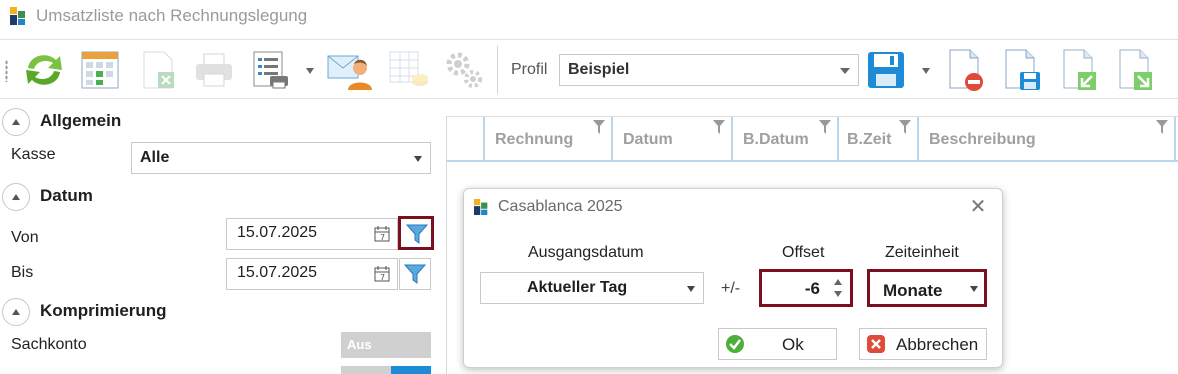 This screenshot has width=1178, height=374. I want to click on email-contact-icon, so click(349, 72).